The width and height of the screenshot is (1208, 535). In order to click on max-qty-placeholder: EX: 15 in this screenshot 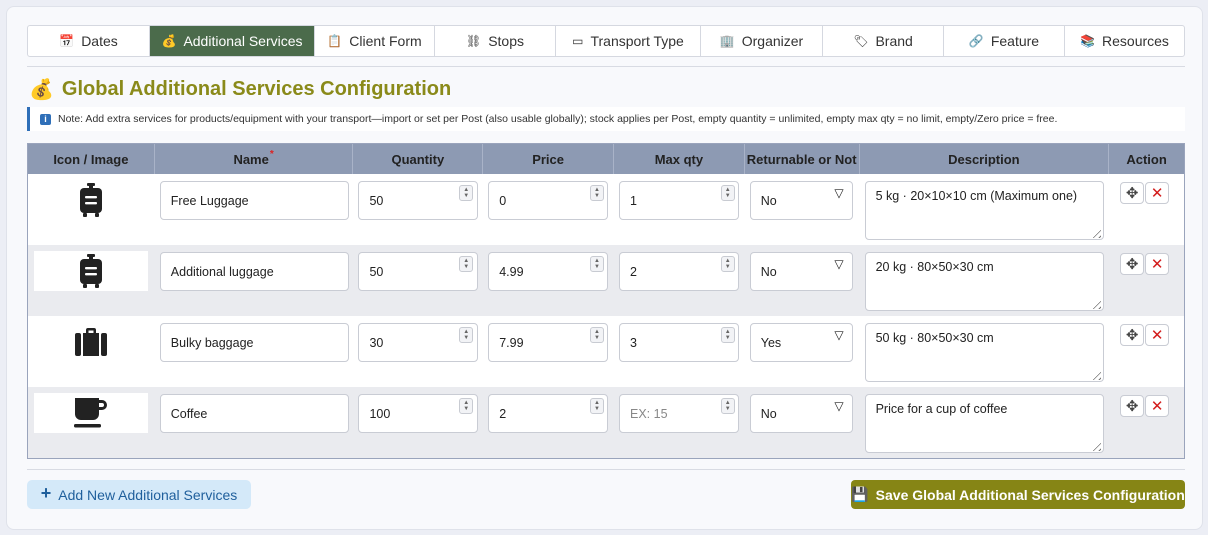, I will do `click(649, 413)`.